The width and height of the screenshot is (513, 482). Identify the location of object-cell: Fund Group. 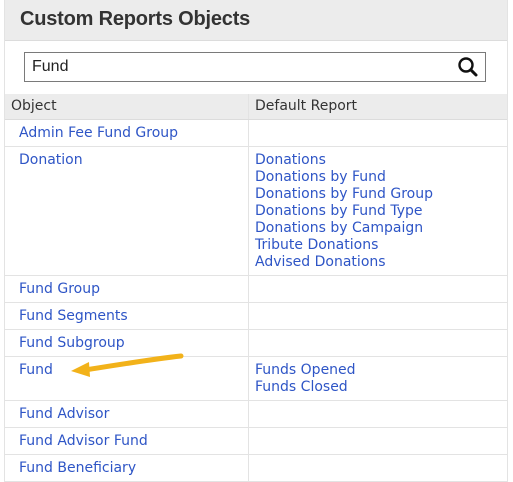
(127, 289).